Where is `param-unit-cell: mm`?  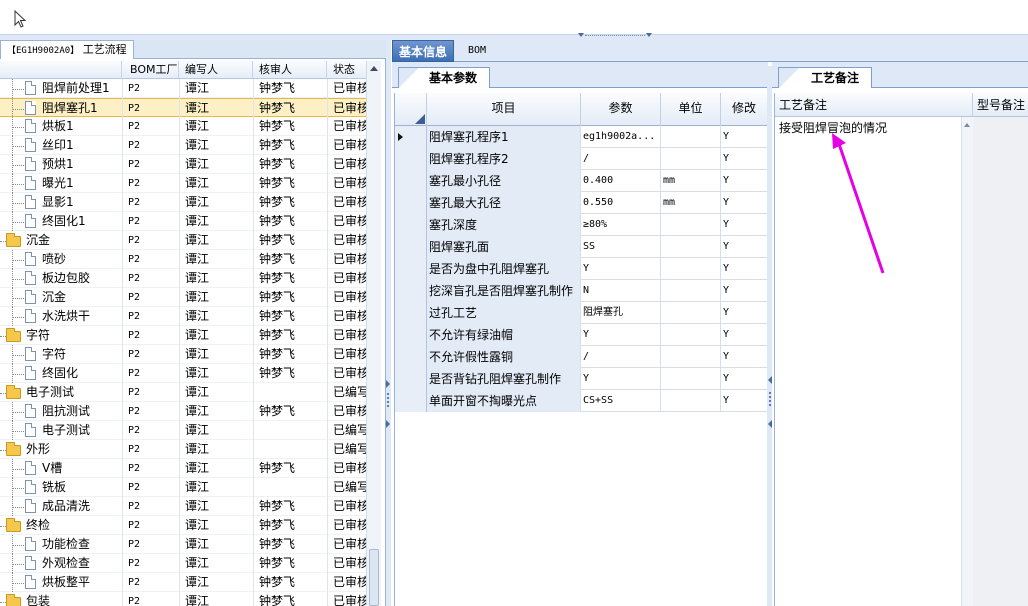
param-unit-cell: mm is located at coordinates (691, 181).